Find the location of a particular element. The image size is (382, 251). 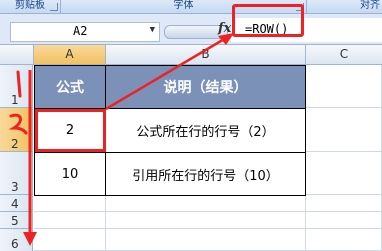

hand-mark-two is located at coordinates (18, 124).